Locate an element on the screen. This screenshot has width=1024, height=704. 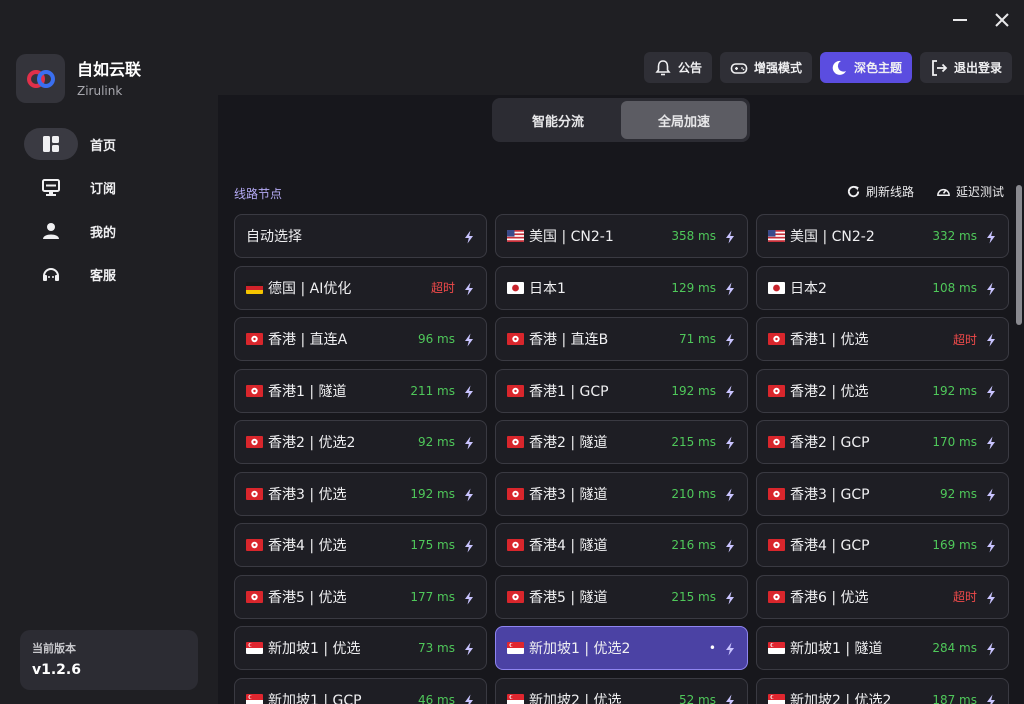
node-card: 香港4 | 优选 175 ms is located at coordinates (360, 545).